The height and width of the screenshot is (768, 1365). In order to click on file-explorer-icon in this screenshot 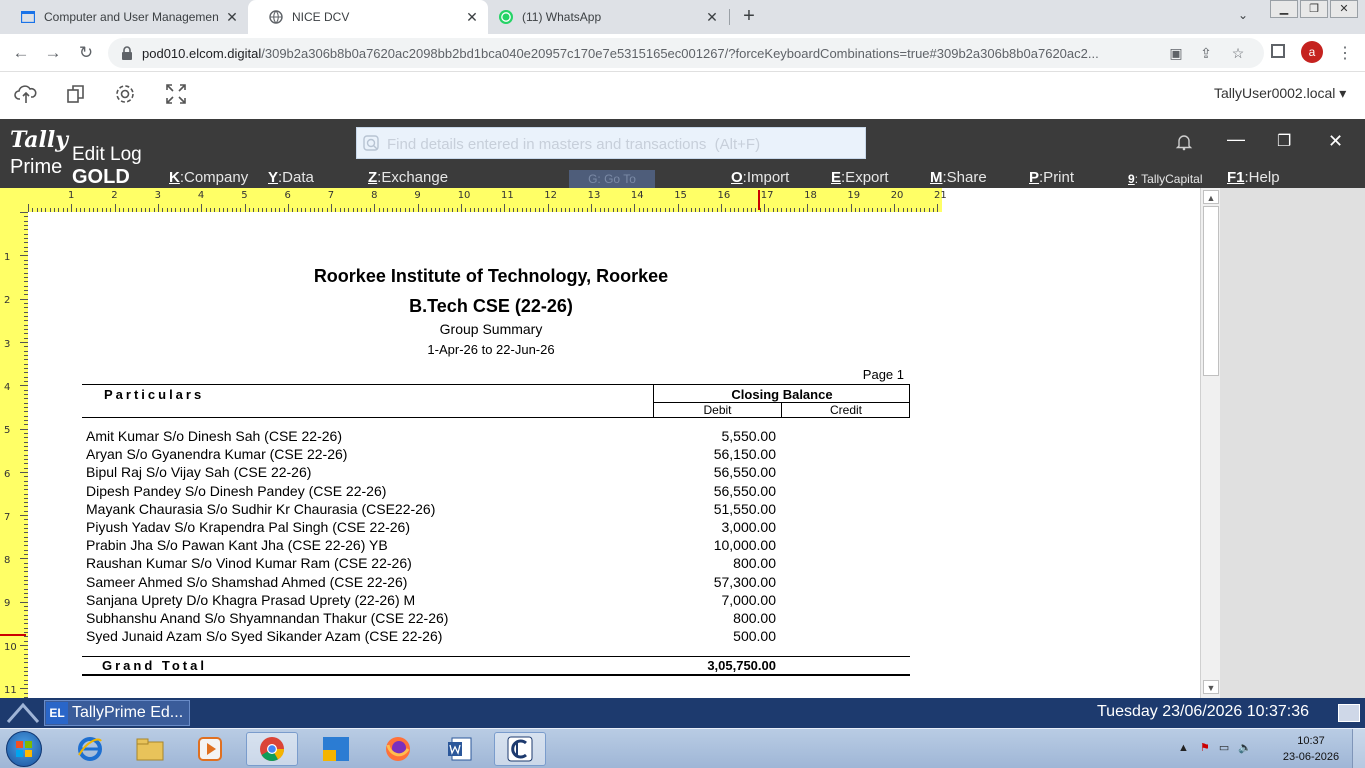, I will do `click(150, 749)`.